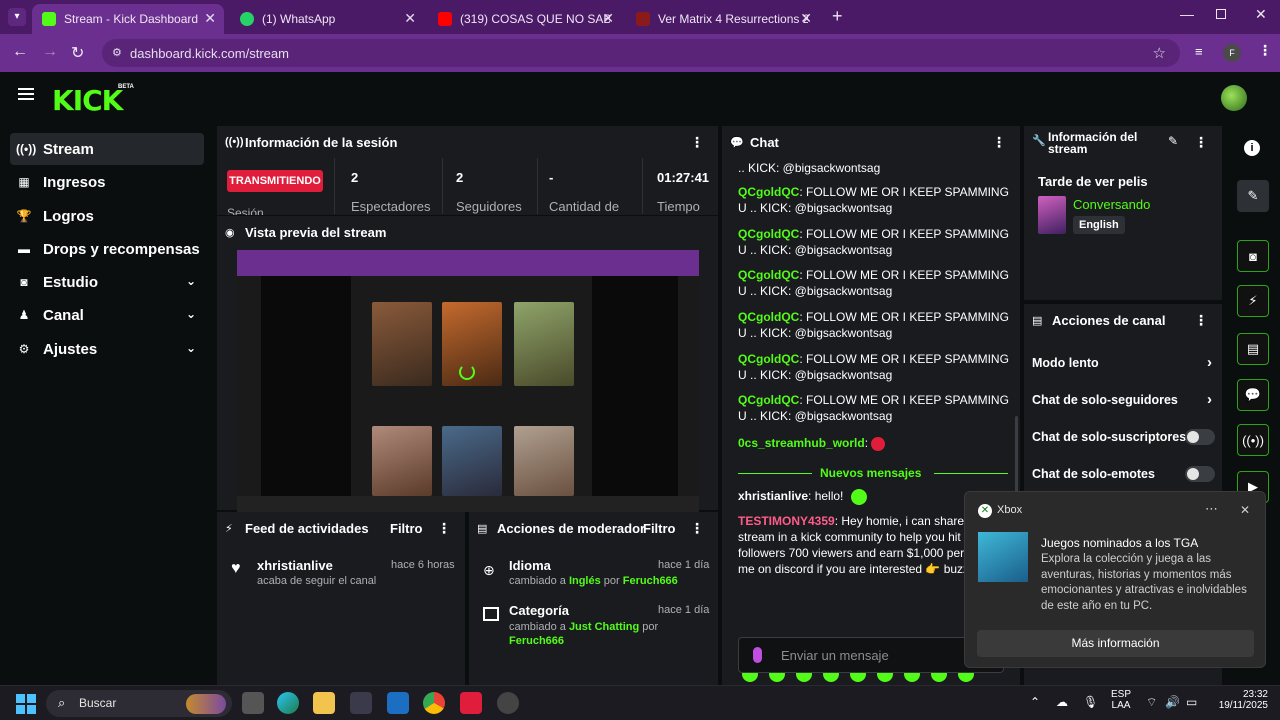 The width and height of the screenshot is (1280, 720). What do you see at coordinates (640, 98) in the screenshot?
I see `top-navigation: KICK BETA` at bounding box center [640, 98].